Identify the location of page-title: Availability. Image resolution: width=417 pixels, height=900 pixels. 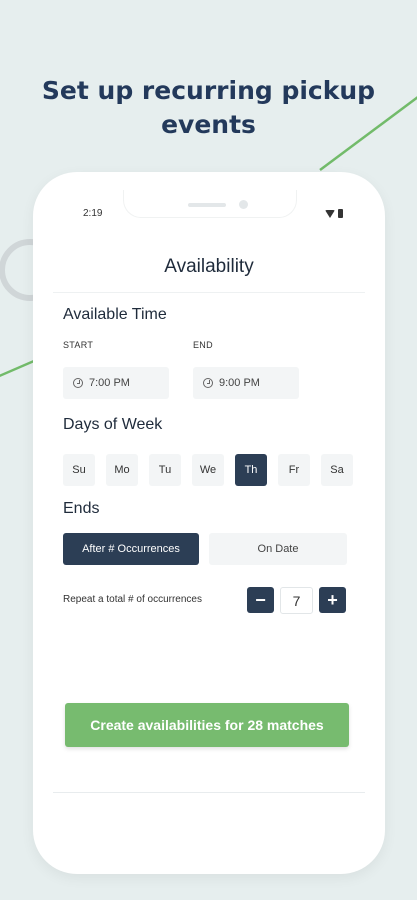
(209, 266).